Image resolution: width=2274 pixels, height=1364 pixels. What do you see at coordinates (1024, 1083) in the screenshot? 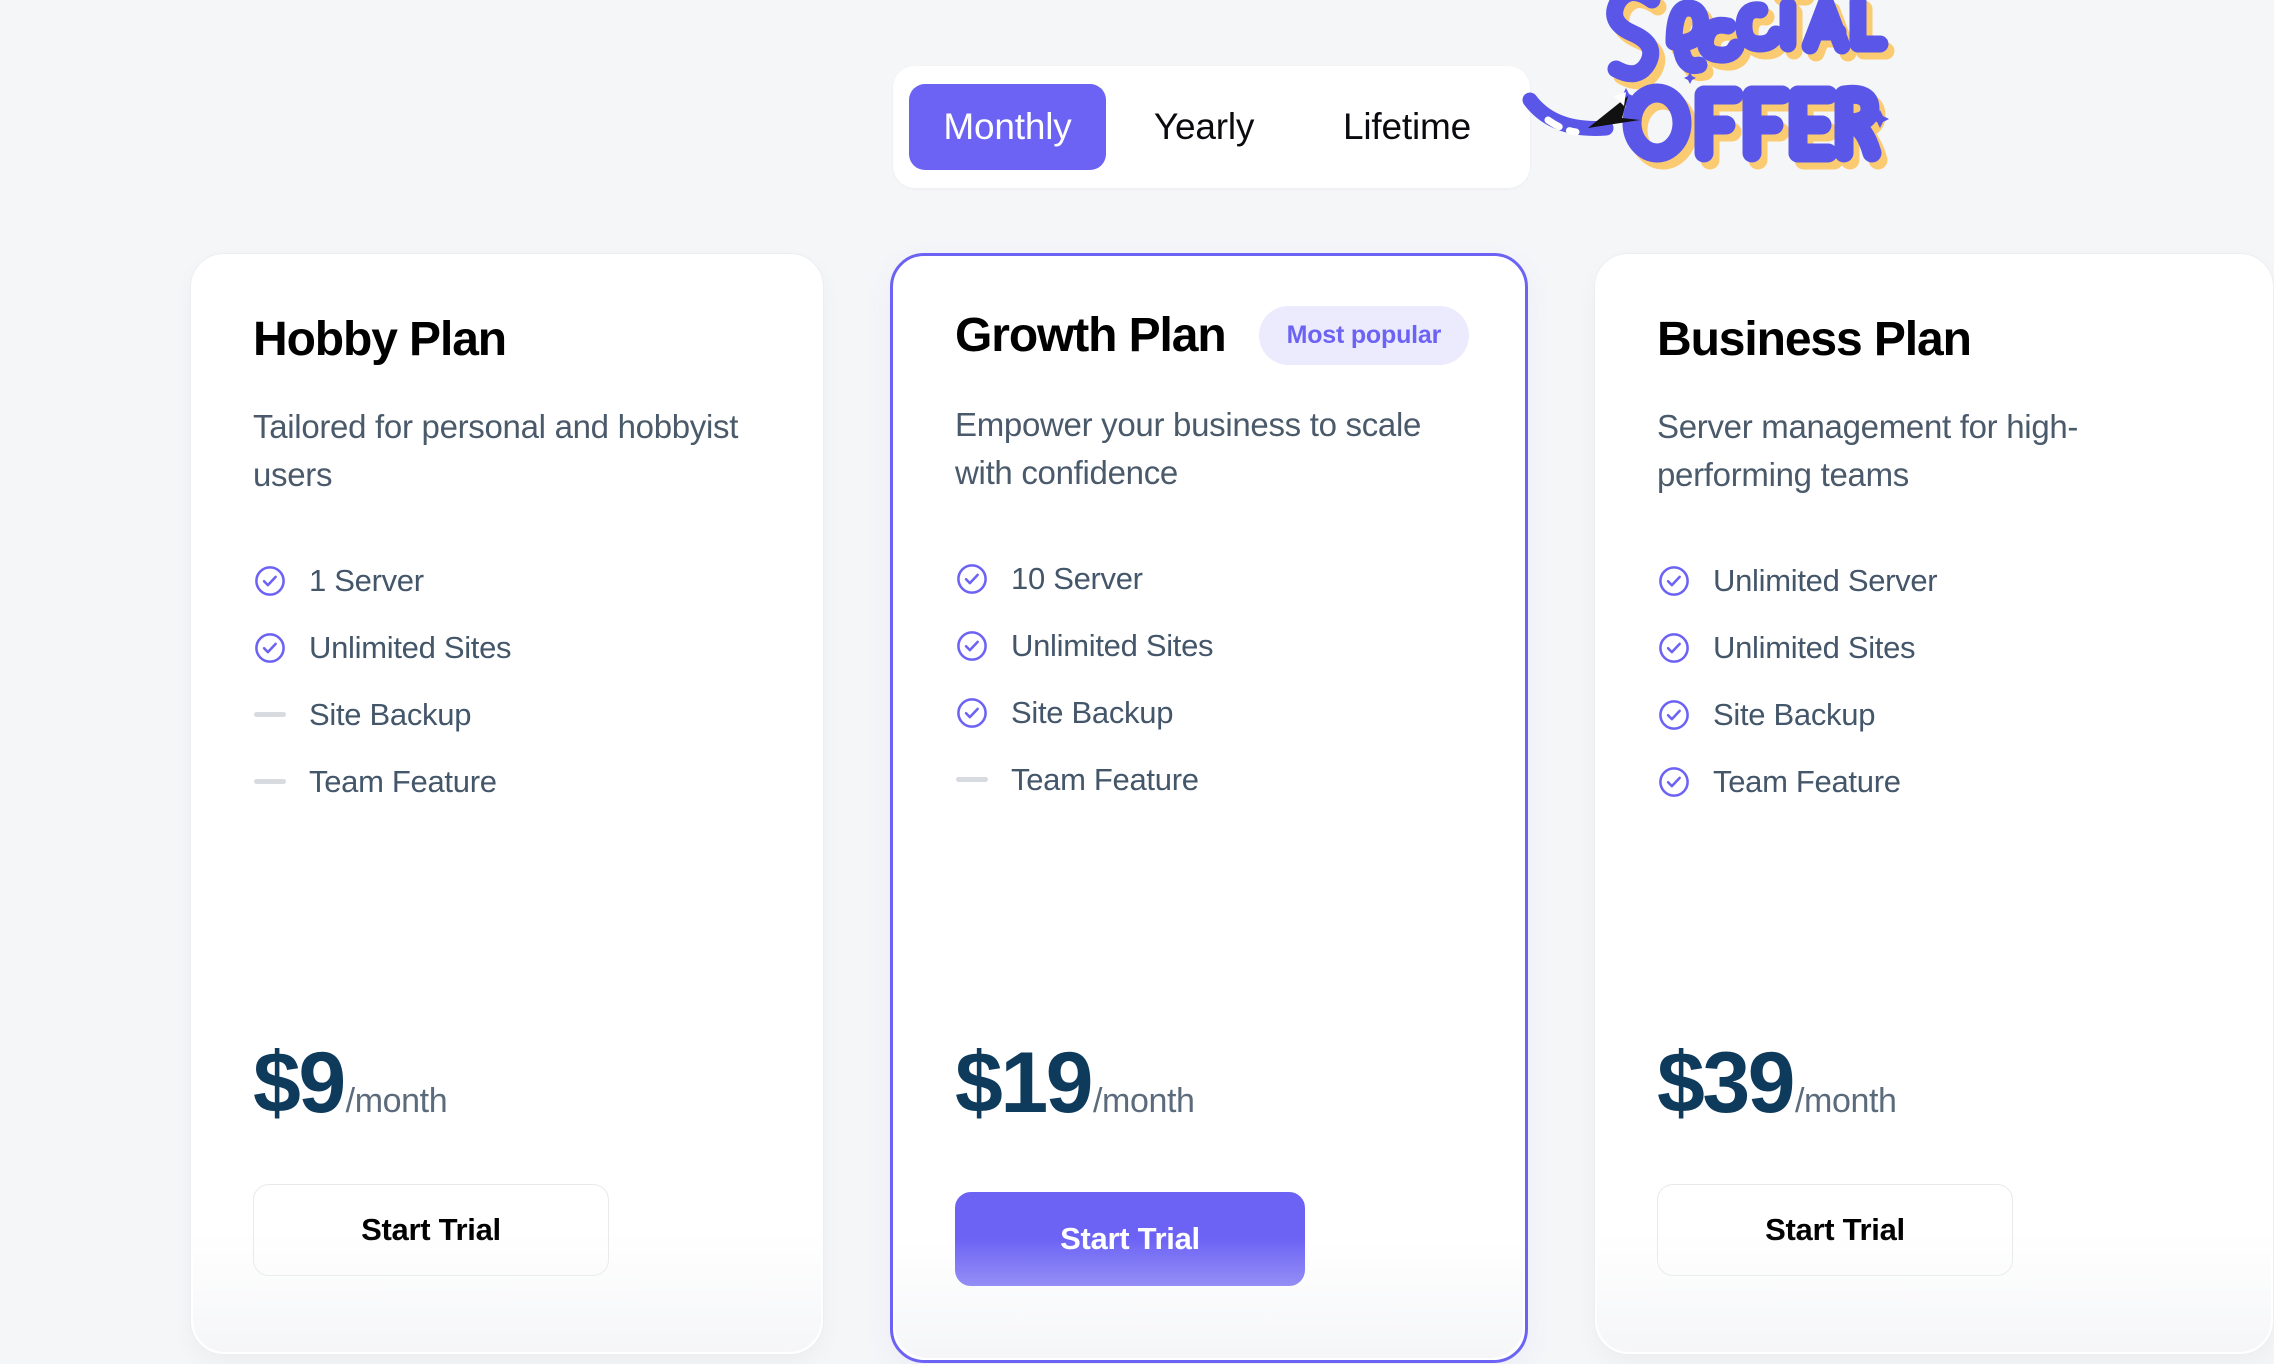
I see `price-amount: $19` at bounding box center [1024, 1083].